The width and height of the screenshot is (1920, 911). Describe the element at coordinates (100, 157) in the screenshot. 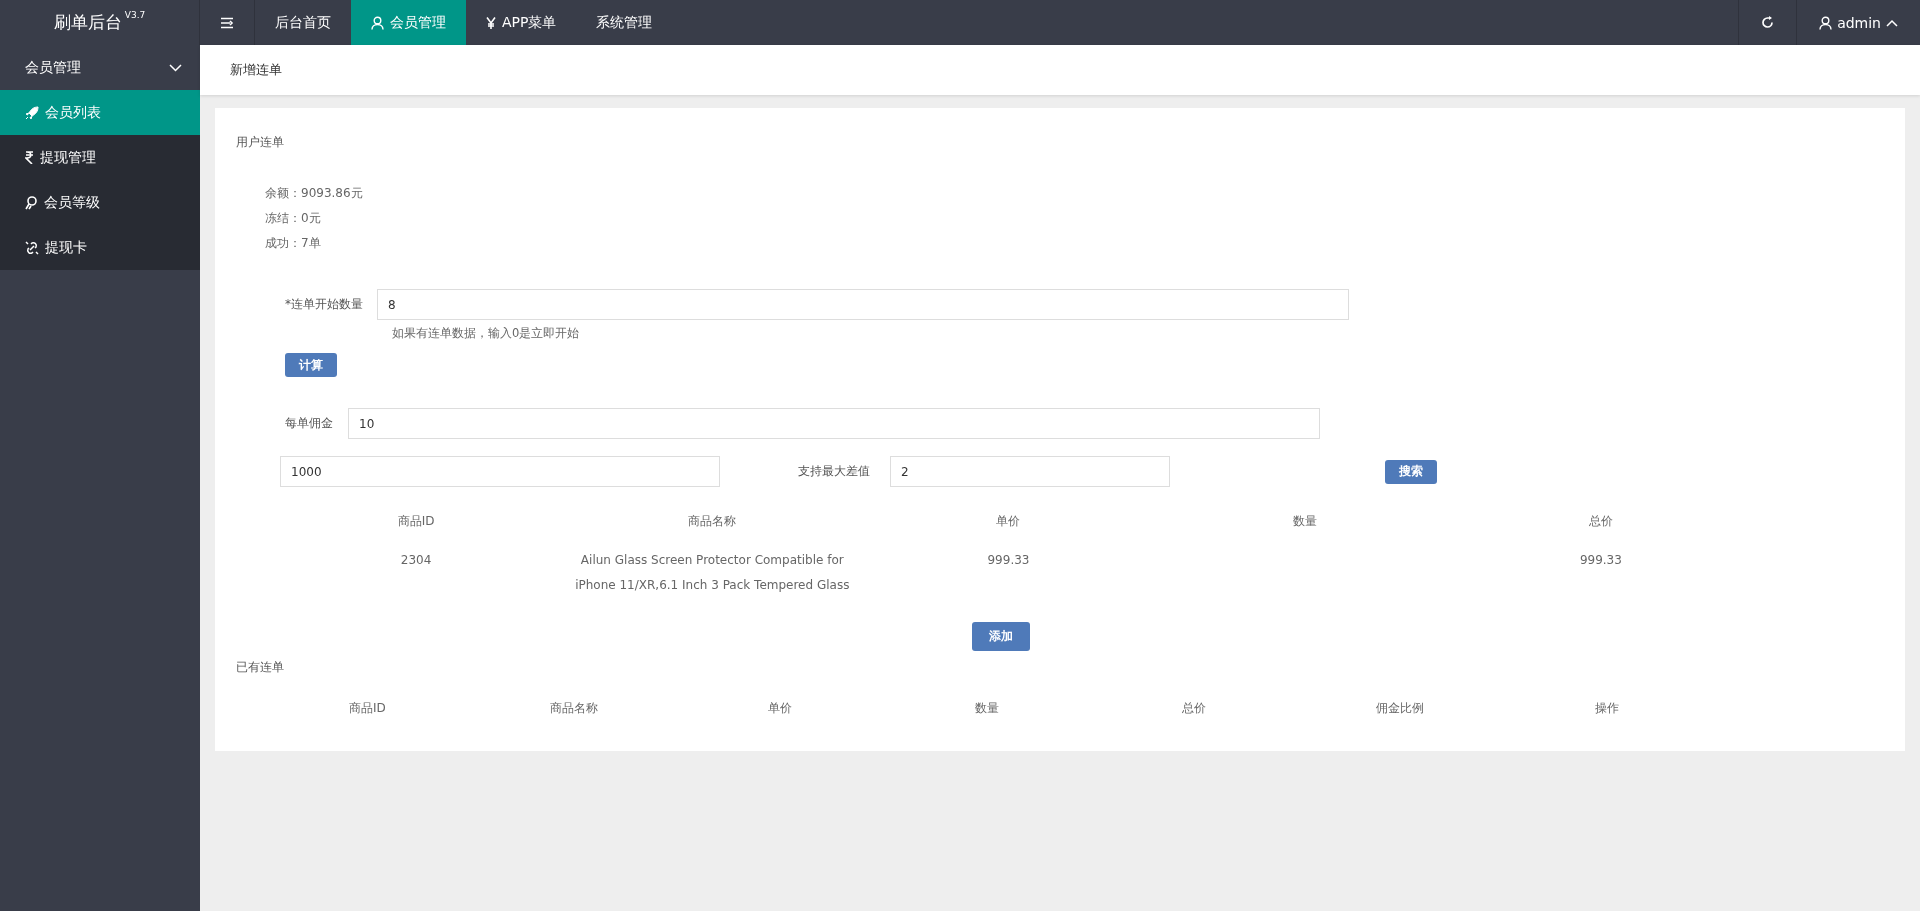

I see `sidebar-item: 提现管理` at that location.